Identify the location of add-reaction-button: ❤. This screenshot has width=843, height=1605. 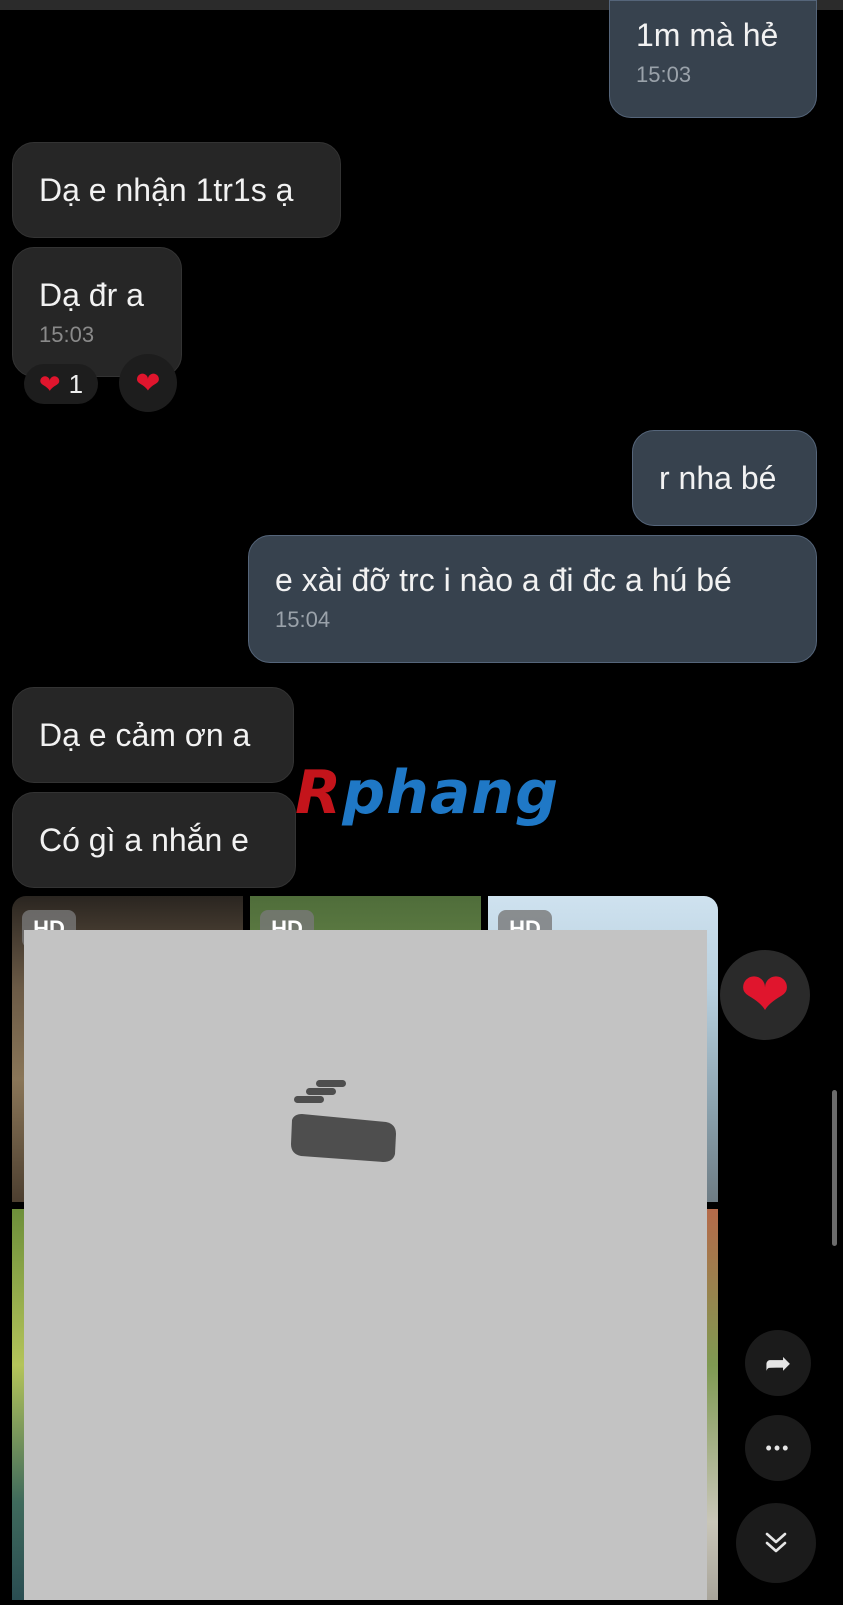
(148, 383).